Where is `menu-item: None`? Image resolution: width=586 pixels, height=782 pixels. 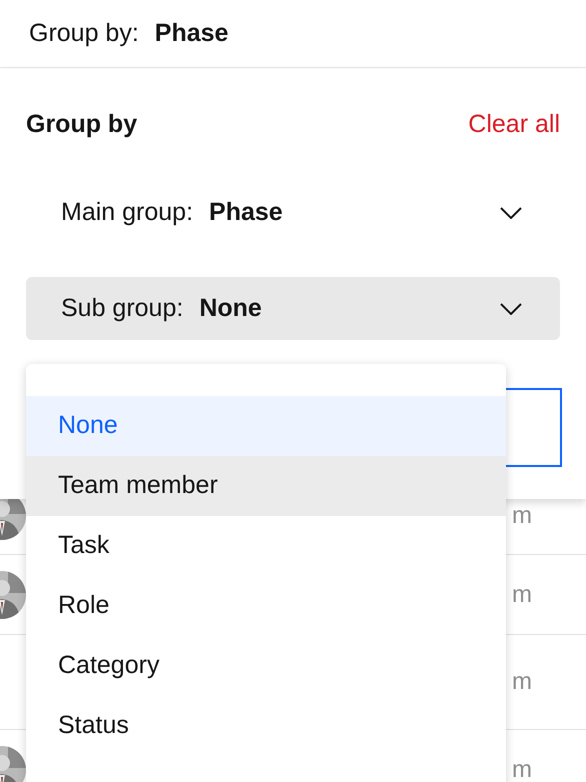 menu-item: None is located at coordinates (266, 426).